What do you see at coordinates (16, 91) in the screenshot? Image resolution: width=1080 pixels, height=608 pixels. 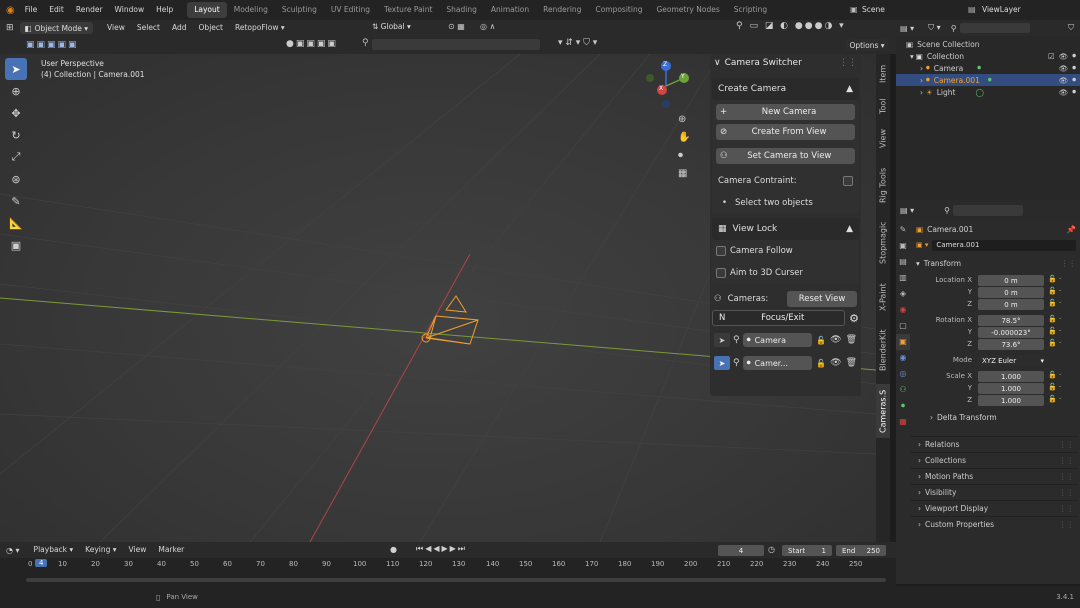 I see `cursor-tool: ⊕` at bounding box center [16, 91].